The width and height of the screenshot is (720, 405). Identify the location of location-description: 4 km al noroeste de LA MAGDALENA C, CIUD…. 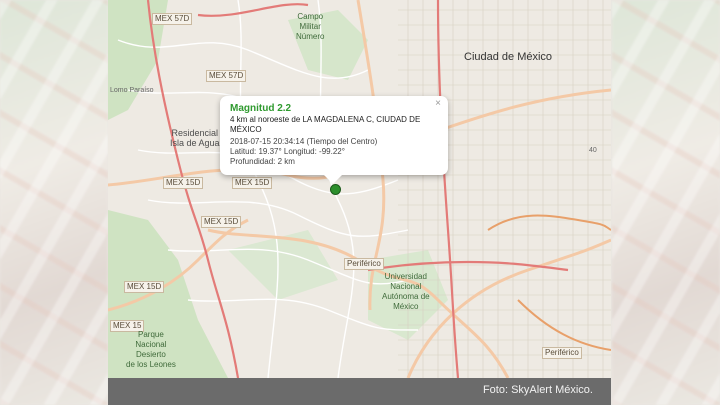
(325, 124).